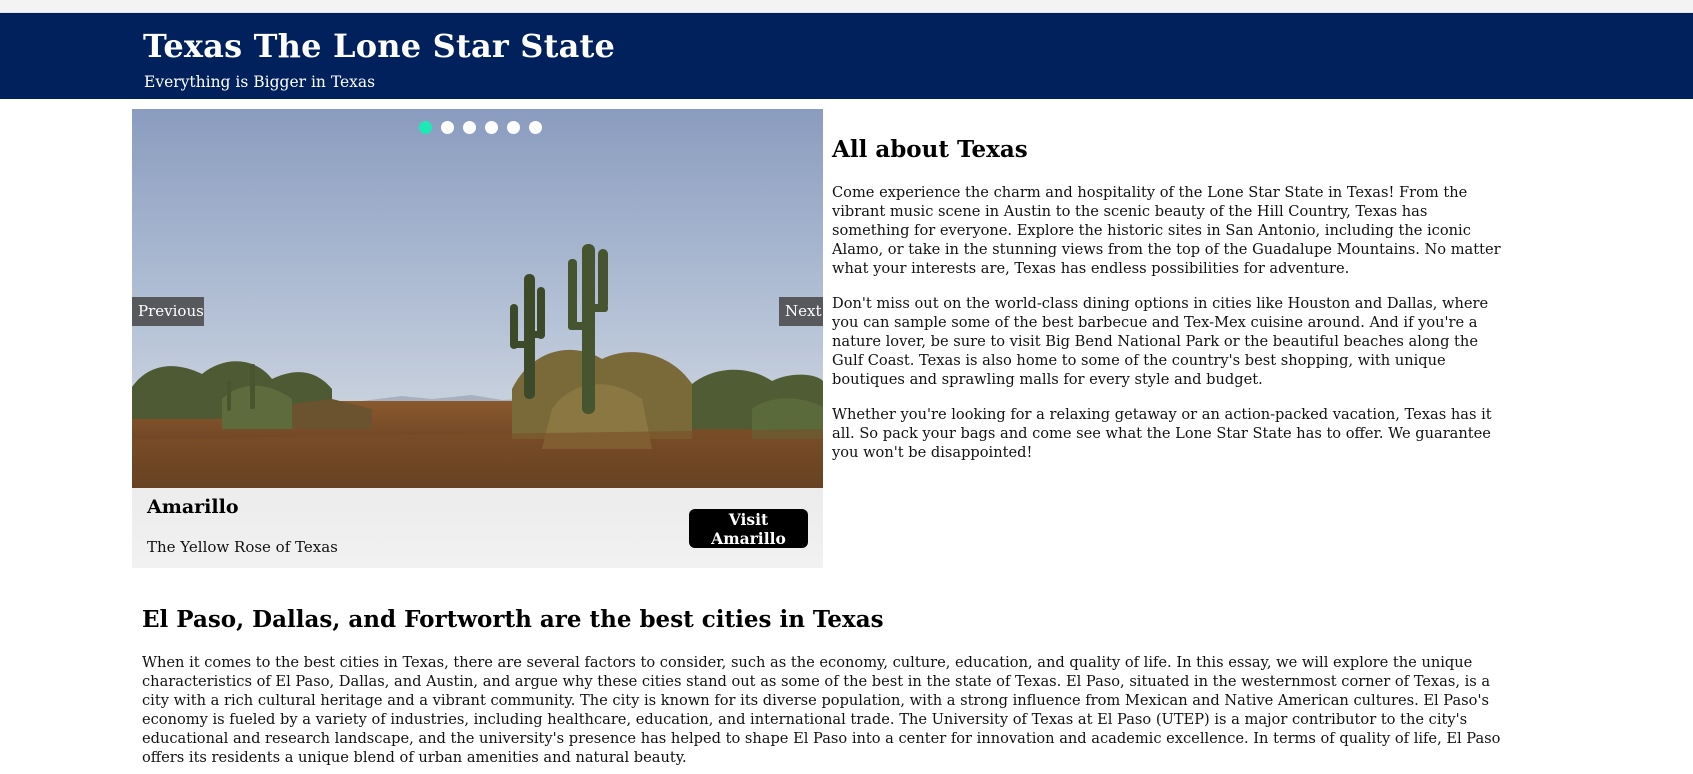 This screenshot has width=1693, height=774. Describe the element at coordinates (846, 6) in the screenshot. I see `browser-top-strip` at that location.